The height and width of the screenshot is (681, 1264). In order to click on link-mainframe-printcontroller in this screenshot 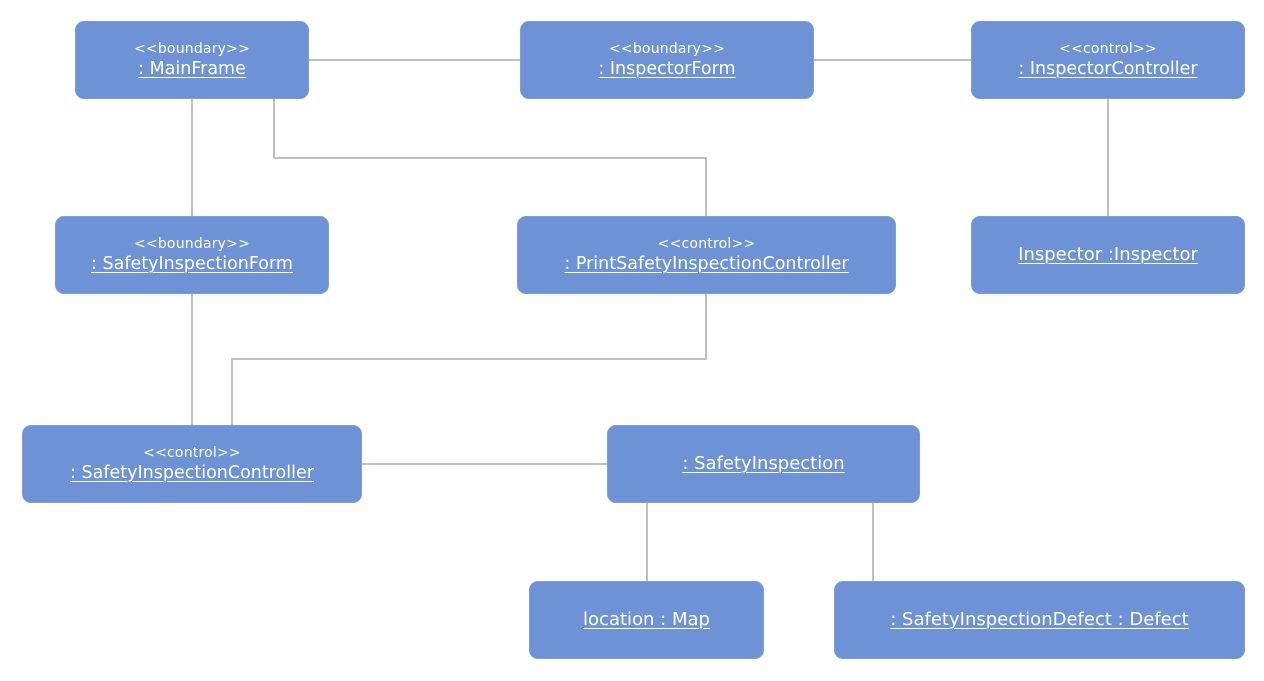, I will do `click(490, 157)`.